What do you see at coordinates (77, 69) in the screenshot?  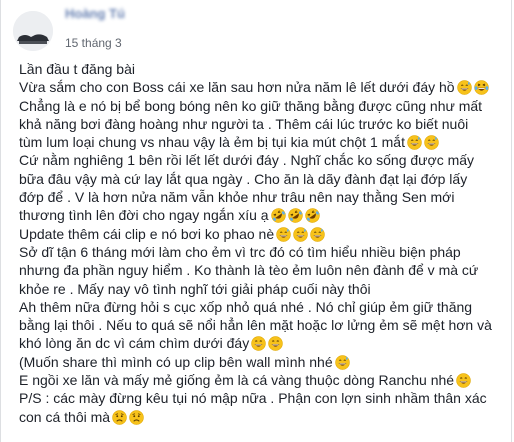 I see `post-line-text: Lần đầu t đăng bài` at bounding box center [77, 69].